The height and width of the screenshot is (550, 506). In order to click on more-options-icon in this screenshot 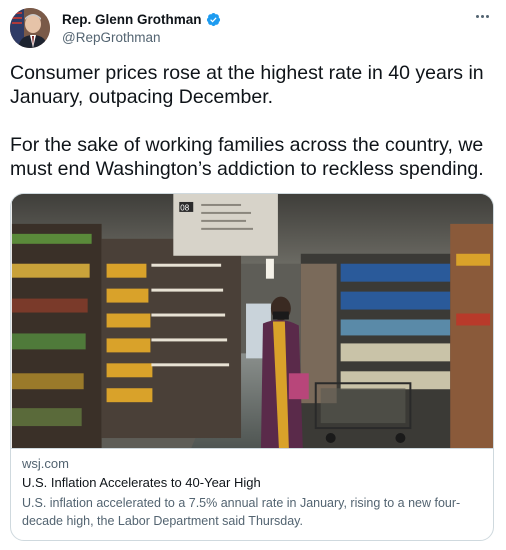, I will do `click(482, 16)`.